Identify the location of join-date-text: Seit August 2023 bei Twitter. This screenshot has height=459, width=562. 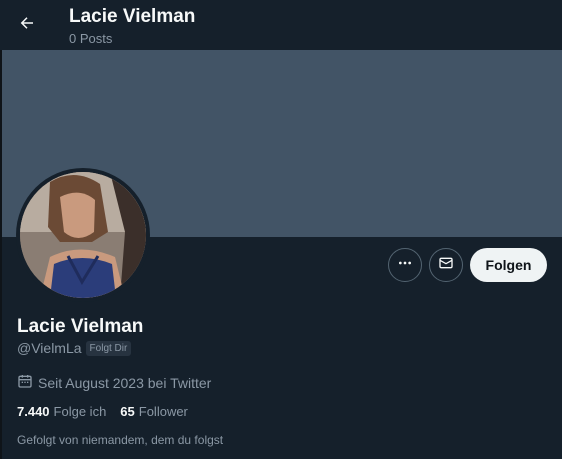
(125, 382).